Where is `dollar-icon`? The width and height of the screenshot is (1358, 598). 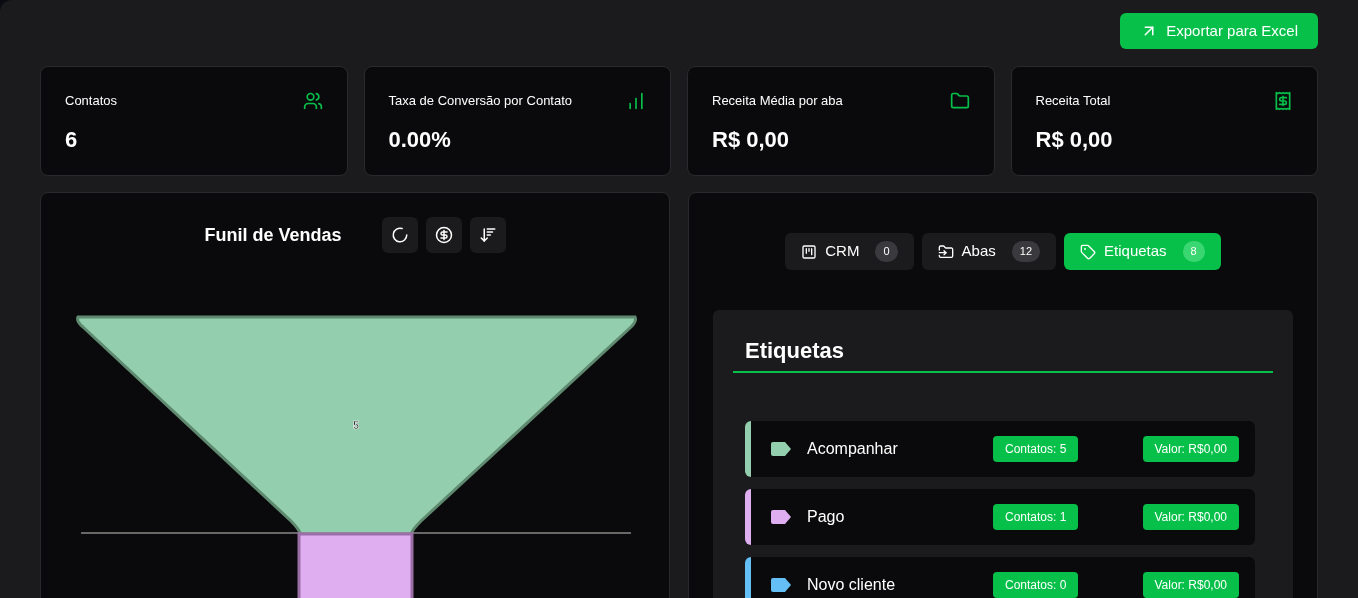
dollar-icon is located at coordinates (443, 235).